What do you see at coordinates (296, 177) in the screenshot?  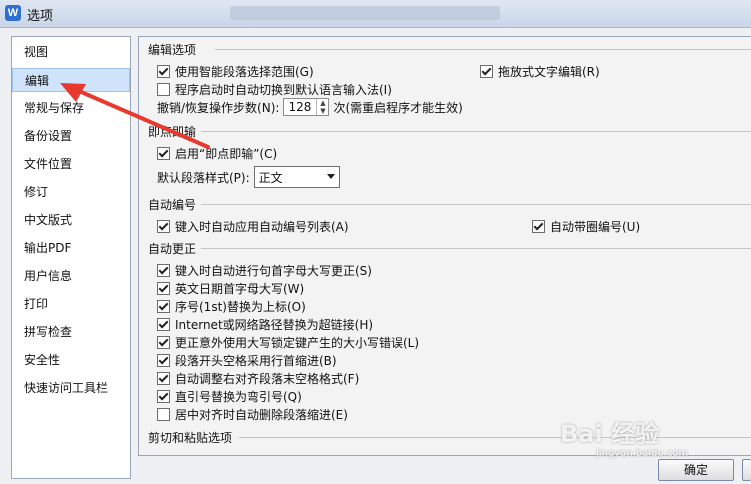 I see `default-style-select: 正文` at bounding box center [296, 177].